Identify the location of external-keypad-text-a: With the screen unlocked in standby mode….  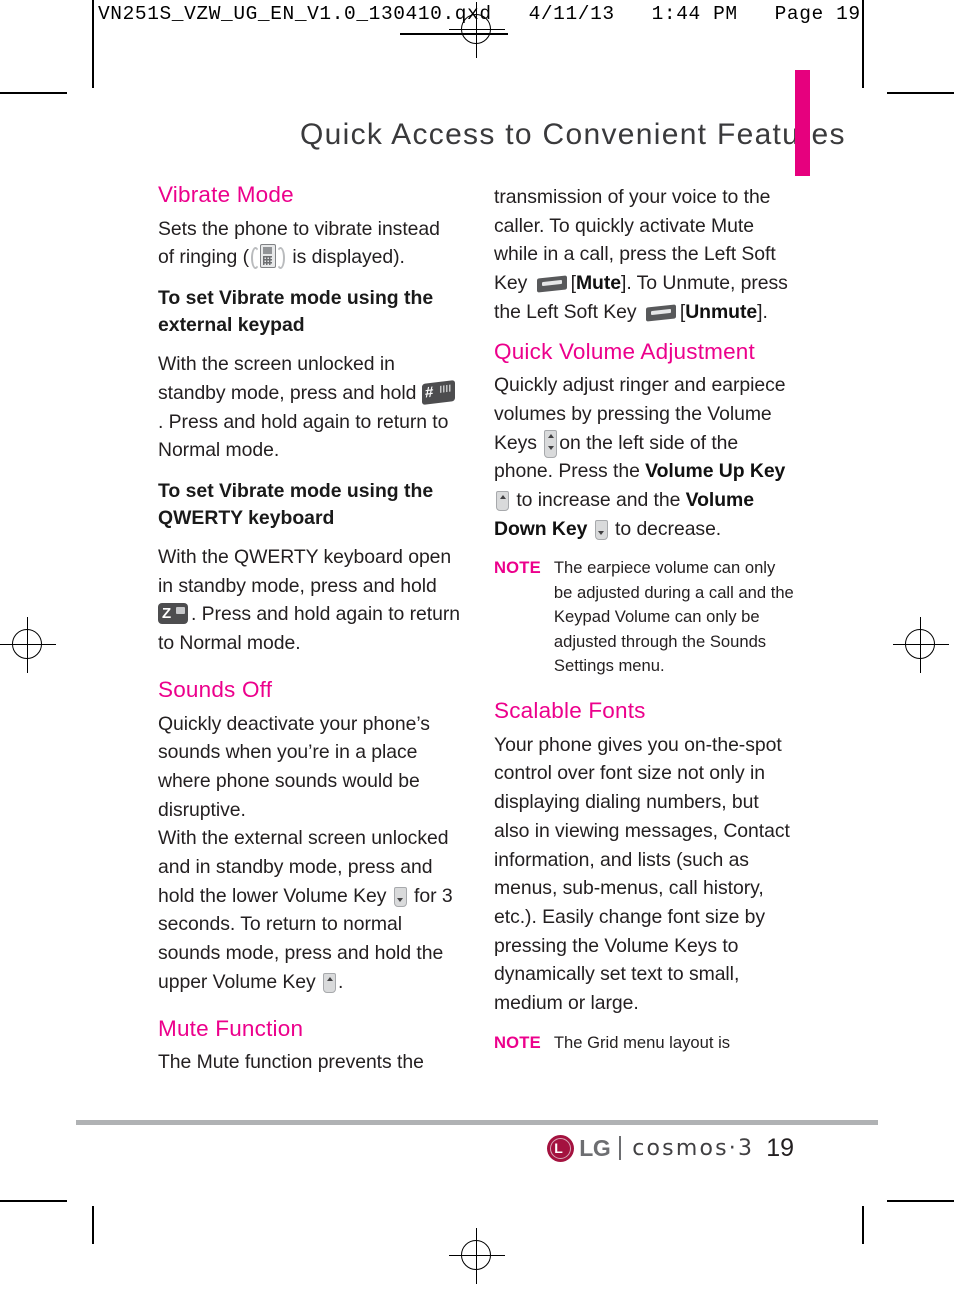
(287, 378).